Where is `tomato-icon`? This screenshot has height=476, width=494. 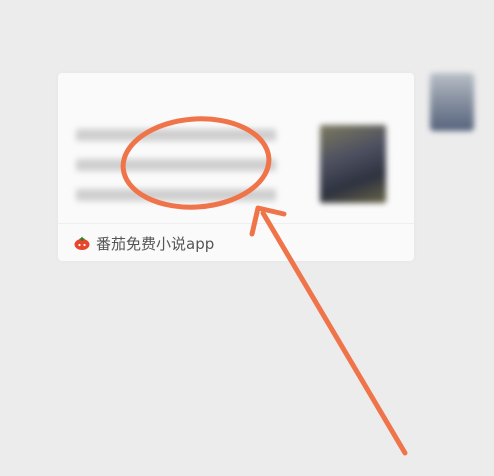 tomato-icon is located at coordinates (82, 243).